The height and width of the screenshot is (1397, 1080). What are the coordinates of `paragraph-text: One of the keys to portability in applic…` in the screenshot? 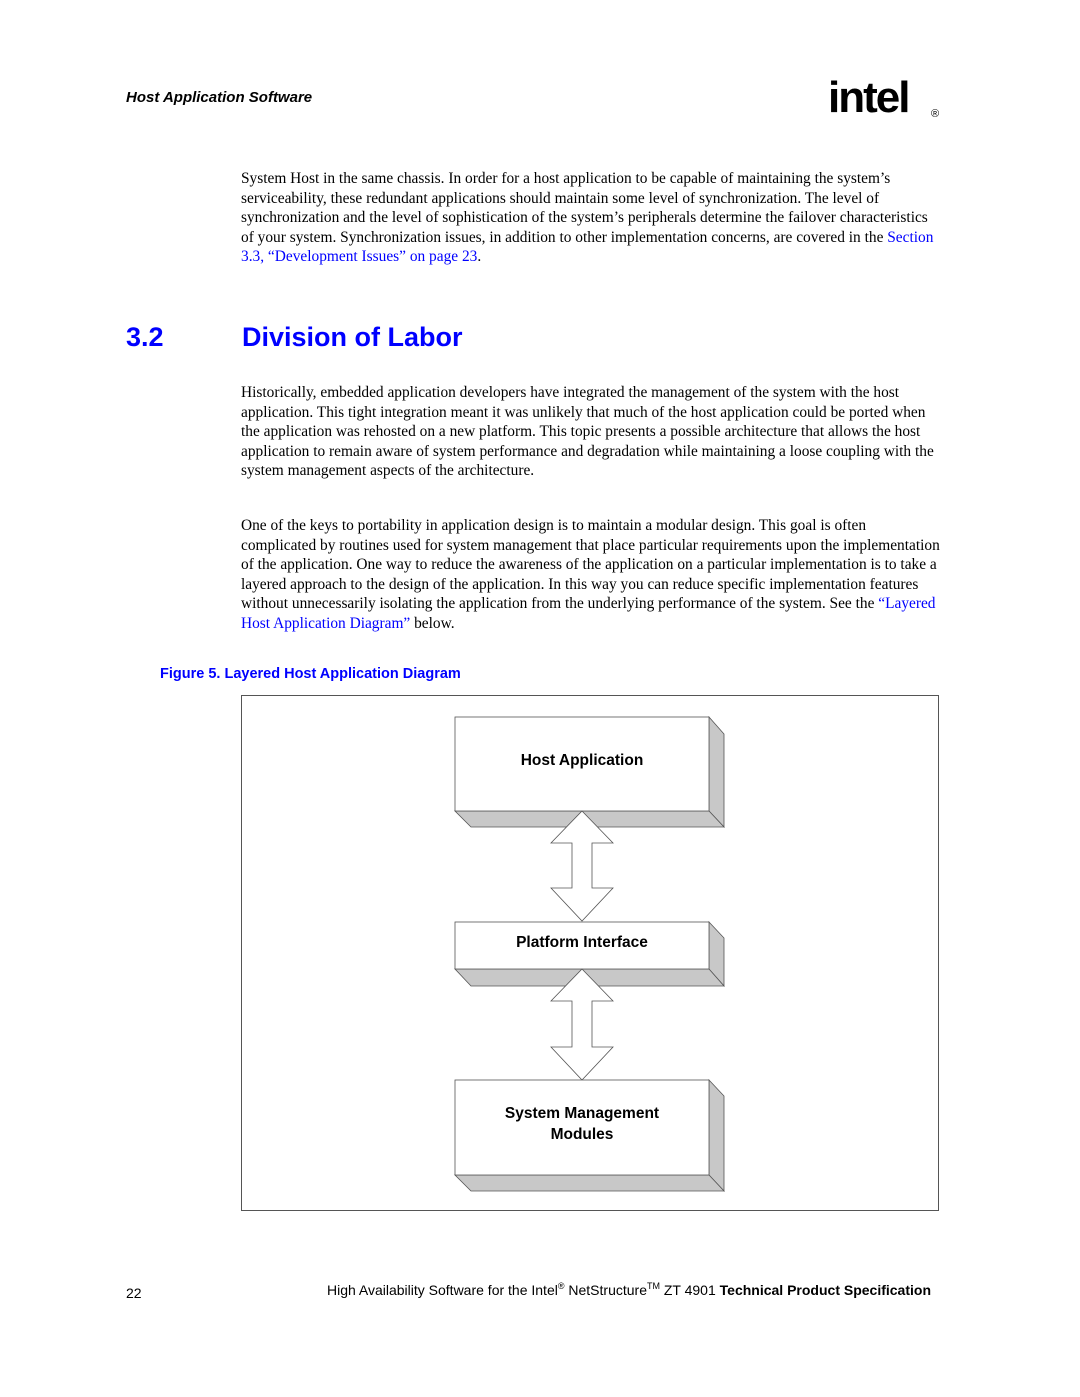 It's located at (590, 564).